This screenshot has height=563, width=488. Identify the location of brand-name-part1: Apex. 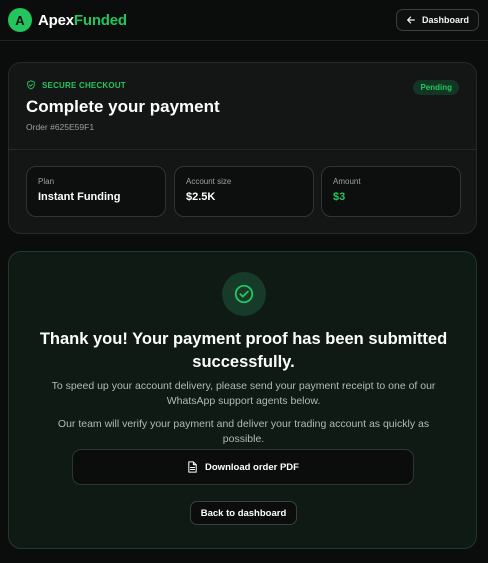
(56, 20).